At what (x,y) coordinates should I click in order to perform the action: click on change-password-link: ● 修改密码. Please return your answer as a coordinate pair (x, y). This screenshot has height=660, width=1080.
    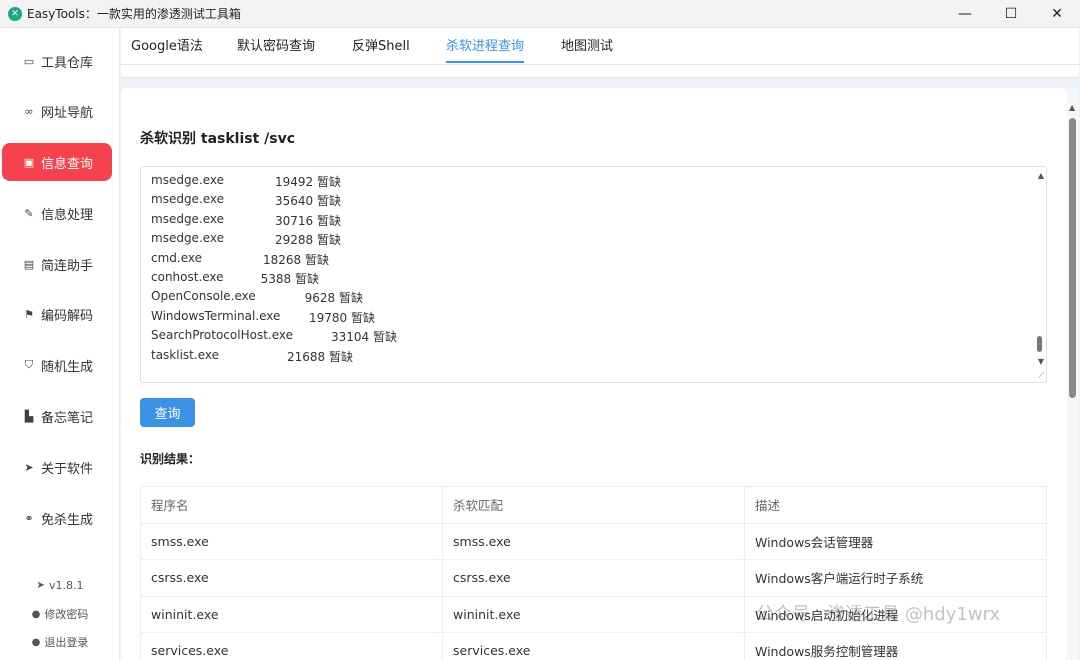
    Looking at the image, I should click on (60, 614).